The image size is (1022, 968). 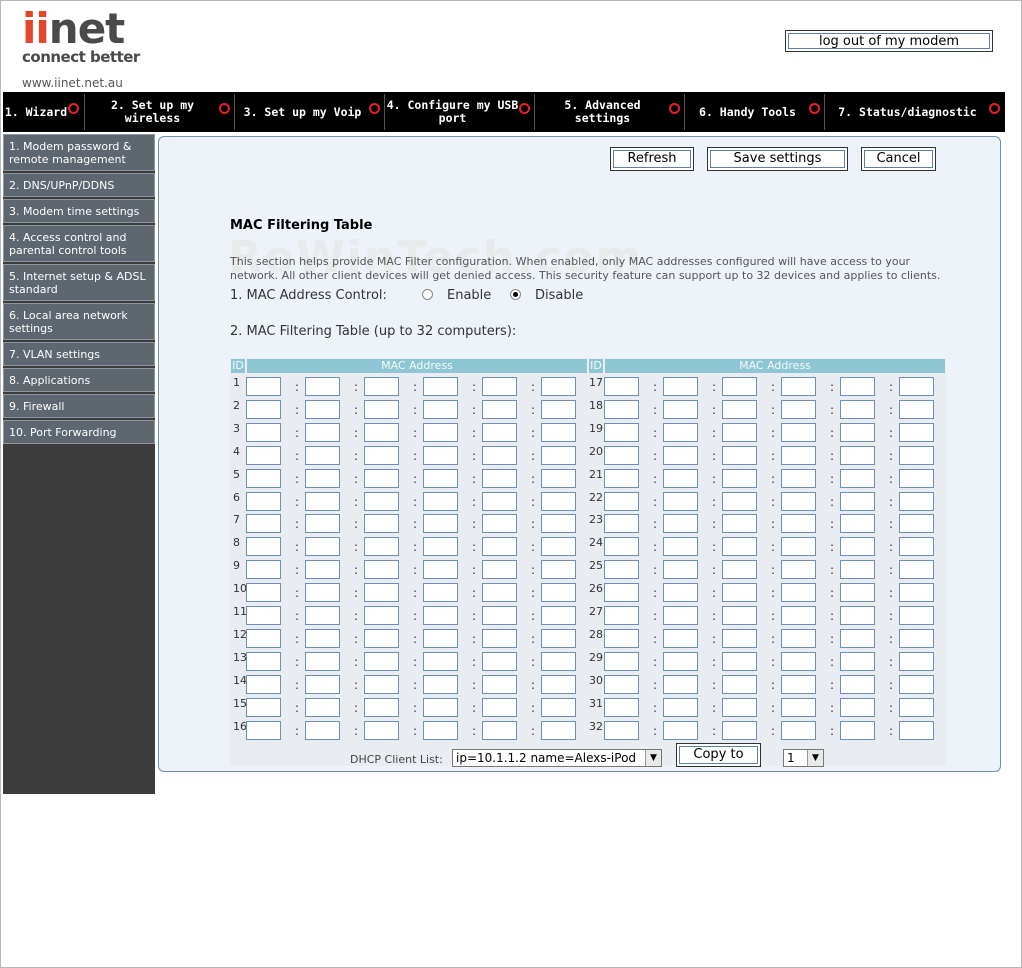 What do you see at coordinates (609, 112) in the screenshot?
I see `tab-advanced: 5. Advanced settings` at bounding box center [609, 112].